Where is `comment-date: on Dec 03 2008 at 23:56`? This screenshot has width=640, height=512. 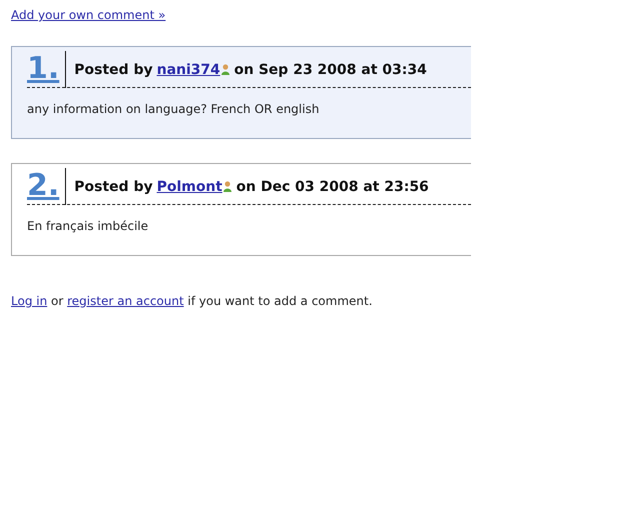
comment-date: on Dec 03 2008 at 23:56 is located at coordinates (332, 186).